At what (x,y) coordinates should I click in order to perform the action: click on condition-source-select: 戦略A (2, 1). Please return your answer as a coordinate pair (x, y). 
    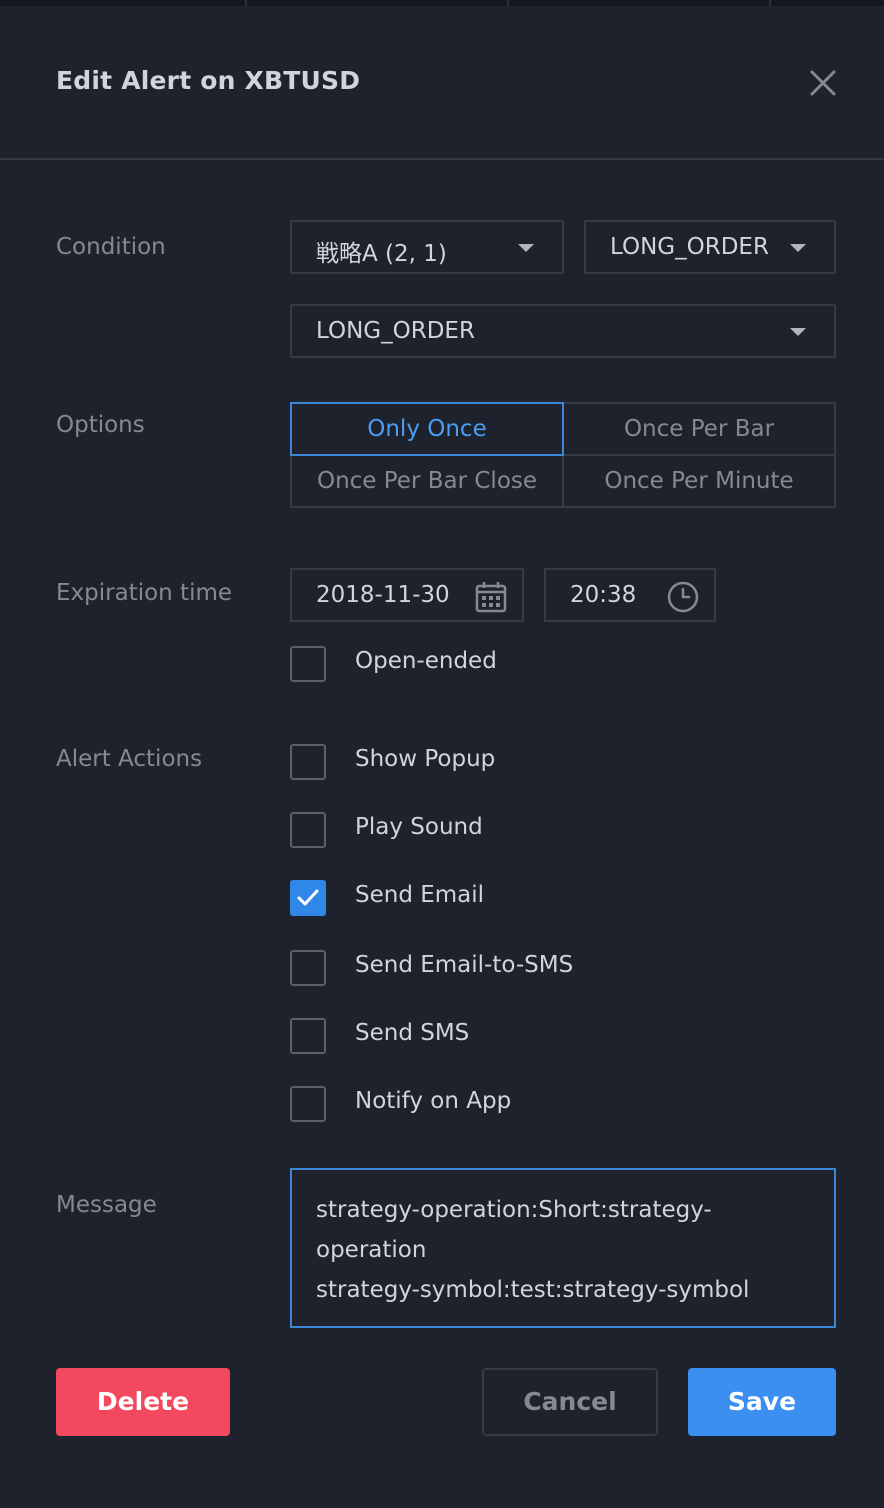
    Looking at the image, I should click on (427, 247).